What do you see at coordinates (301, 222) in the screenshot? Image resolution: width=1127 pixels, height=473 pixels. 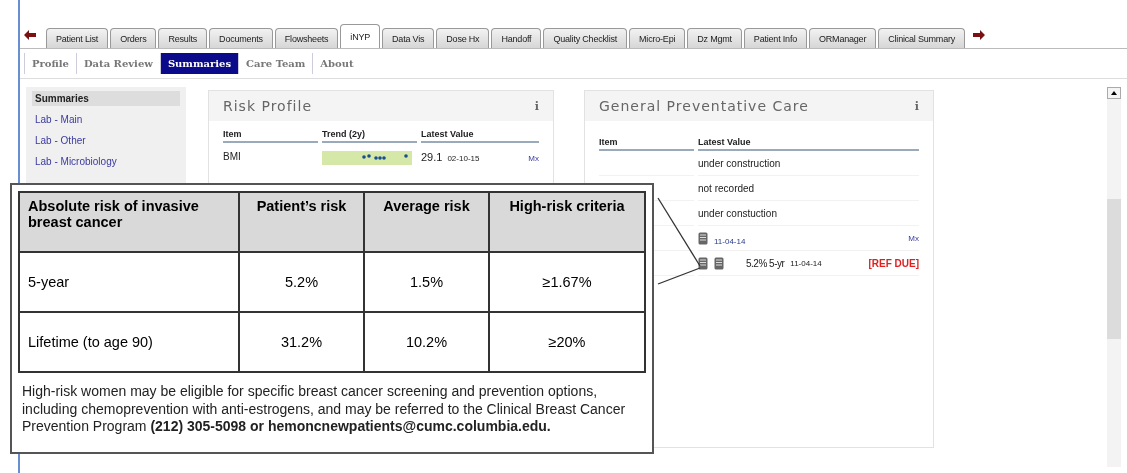 I see `column-header: Patient’s risk` at bounding box center [301, 222].